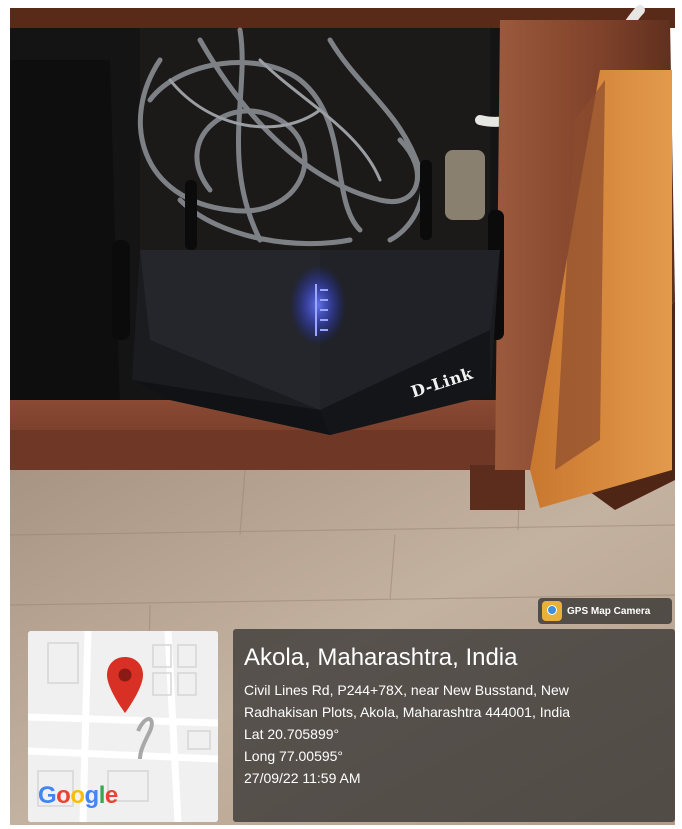 The width and height of the screenshot is (682, 829). What do you see at coordinates (381, 657) in the screenshot?
I see `location-title: Akola, Maharashtra, India` at bounding box center [381, 657].